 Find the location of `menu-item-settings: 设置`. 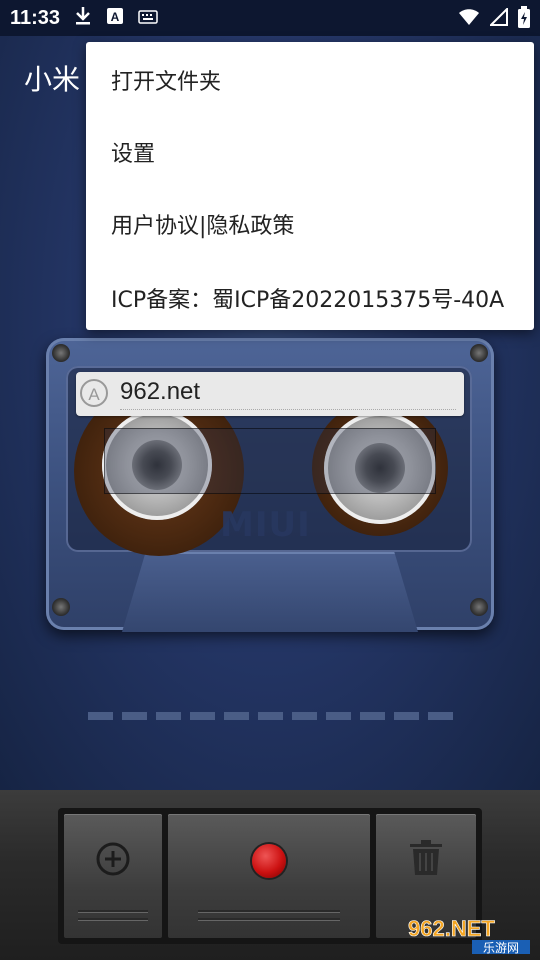

menu-item-settings: 设置 is located at coordinates (133, 152).